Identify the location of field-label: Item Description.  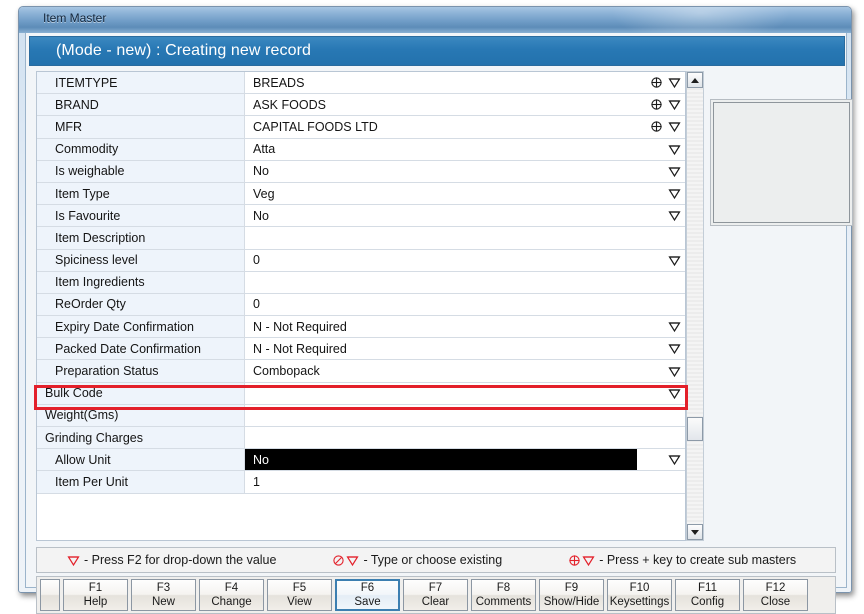
(141, 238).